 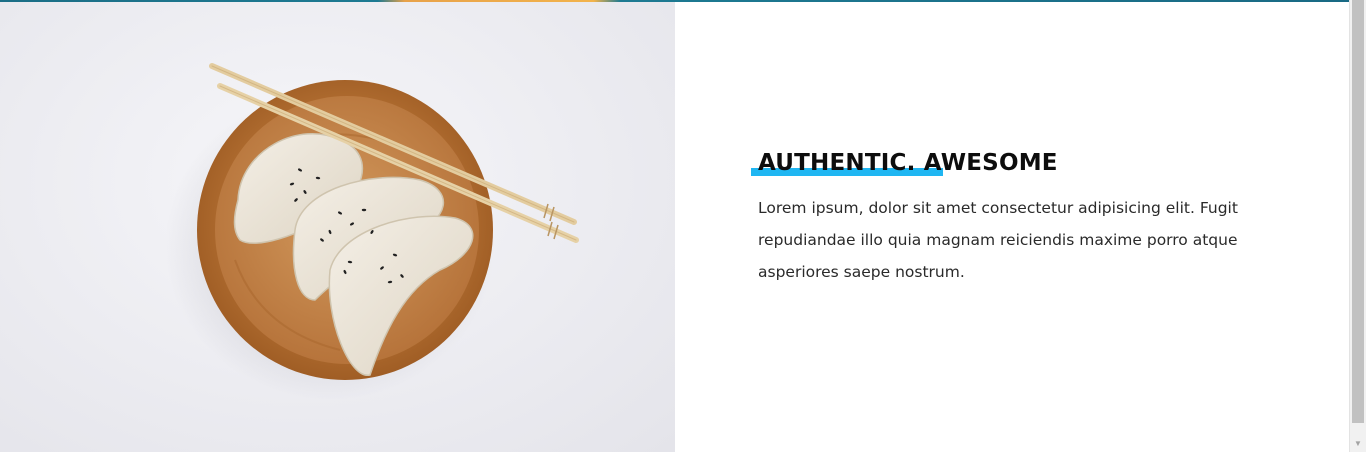 What do you see at coordinates (1358, 443) in the screenshot?
I see `chevron-down-icon: ▼` at bounding box center [1358, 443].